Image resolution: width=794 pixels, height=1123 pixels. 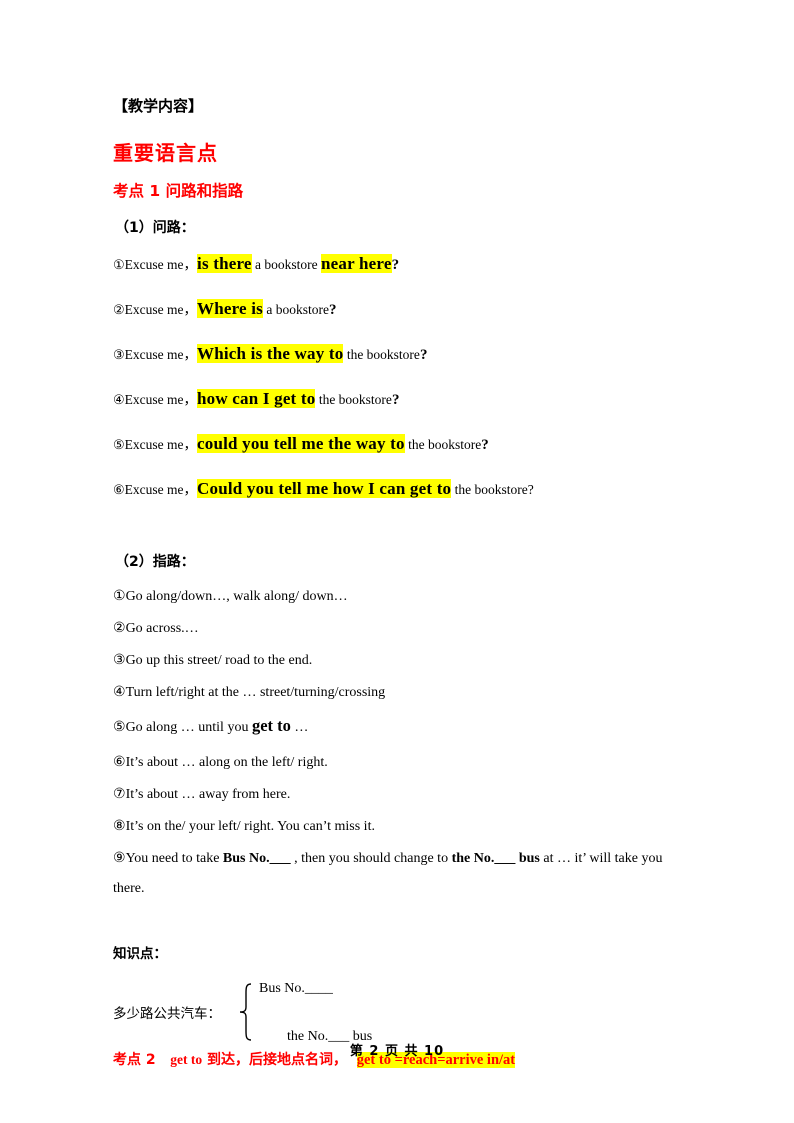 What do you see at coordinates (495, 859) in the screenshot?
I see `bus-number-blank-2: the No.___ bus` at bounding box center [495, 859].